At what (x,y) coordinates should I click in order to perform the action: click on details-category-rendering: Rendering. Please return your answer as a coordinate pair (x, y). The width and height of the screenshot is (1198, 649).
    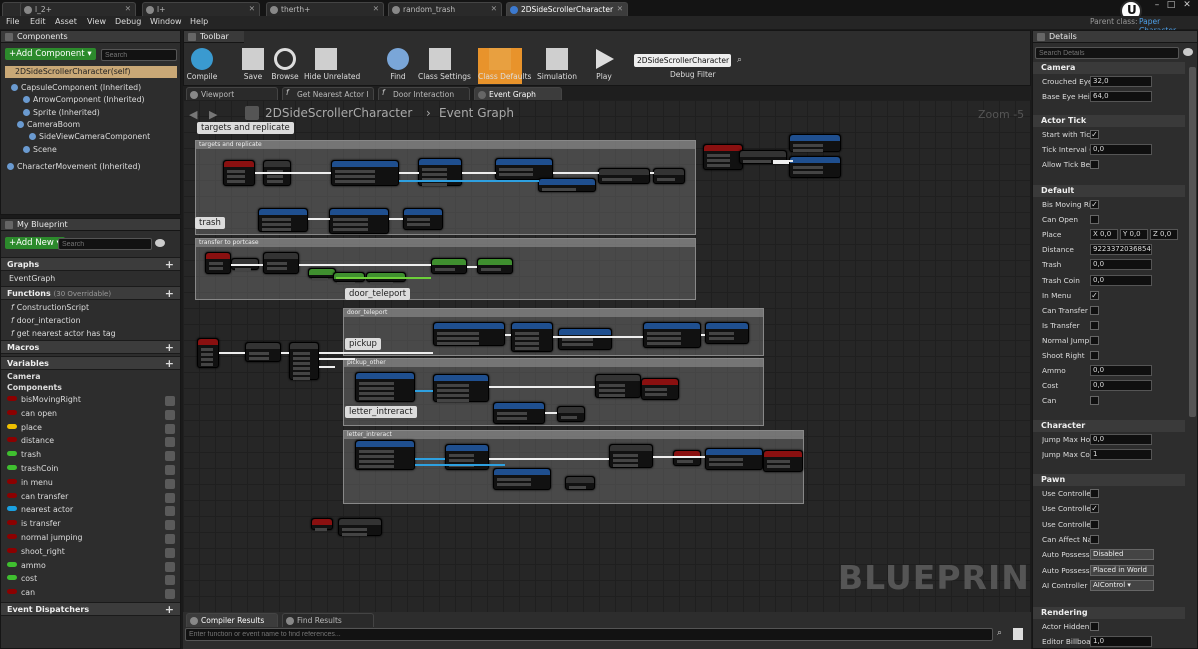
    Looking at the image, I should click on (1109, 613).